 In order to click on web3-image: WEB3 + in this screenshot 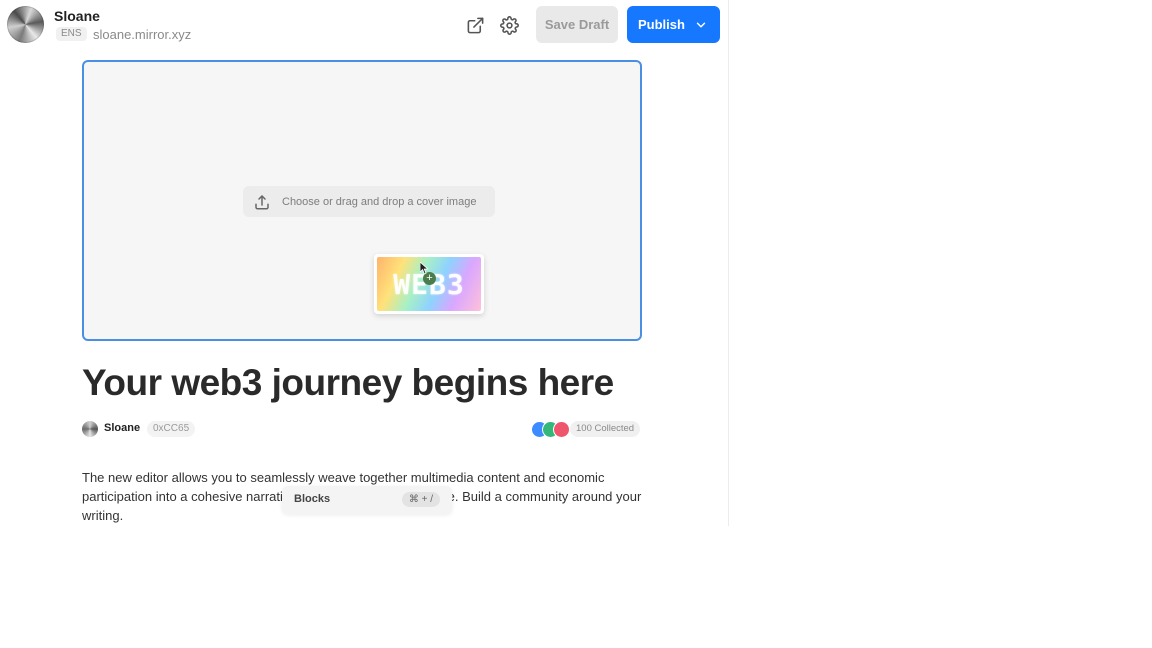, I will do `click(429, 284)`.